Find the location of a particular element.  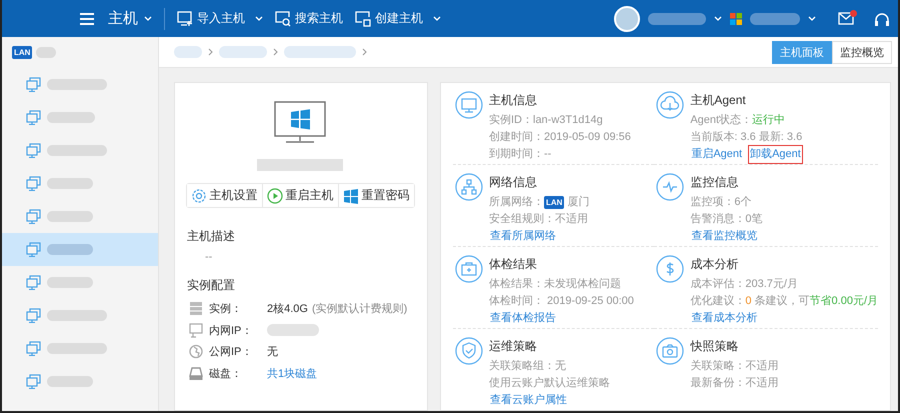

section-title: 主机描述 is located at coordinates (211, 236).